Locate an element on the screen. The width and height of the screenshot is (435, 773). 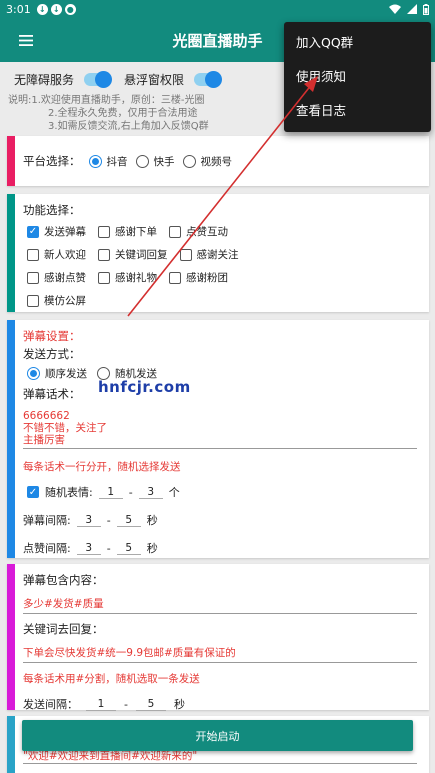
feature-keyword-reply: 关键词回复 is located at coordinates (133, 254).